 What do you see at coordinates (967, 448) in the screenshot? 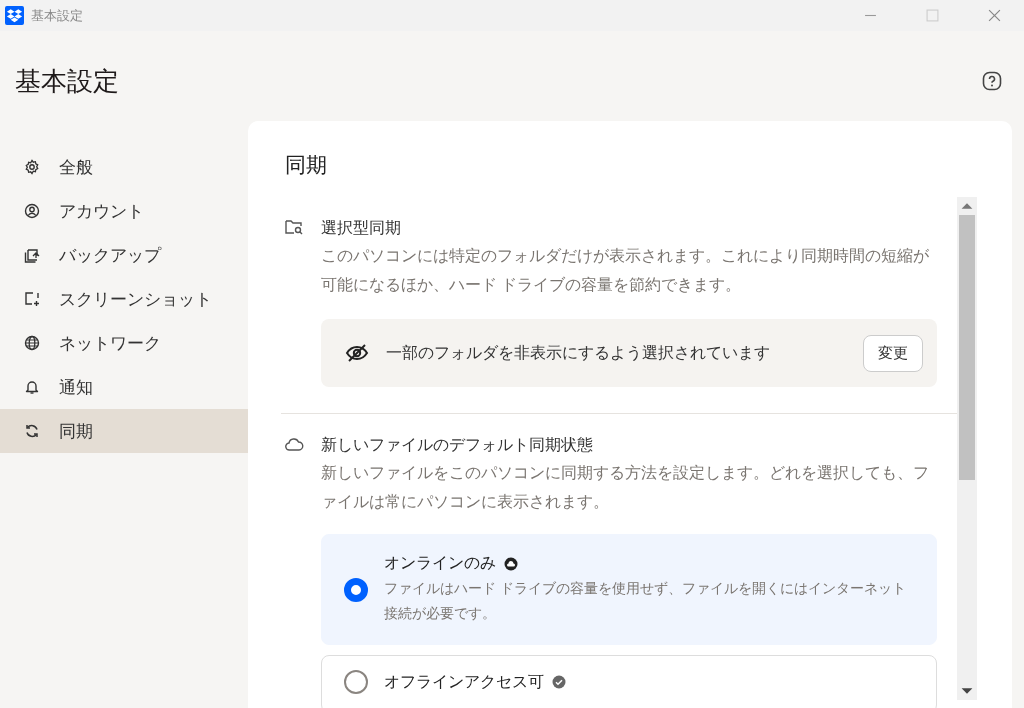
I see `scrollbar` at bounding box center [967, 448].